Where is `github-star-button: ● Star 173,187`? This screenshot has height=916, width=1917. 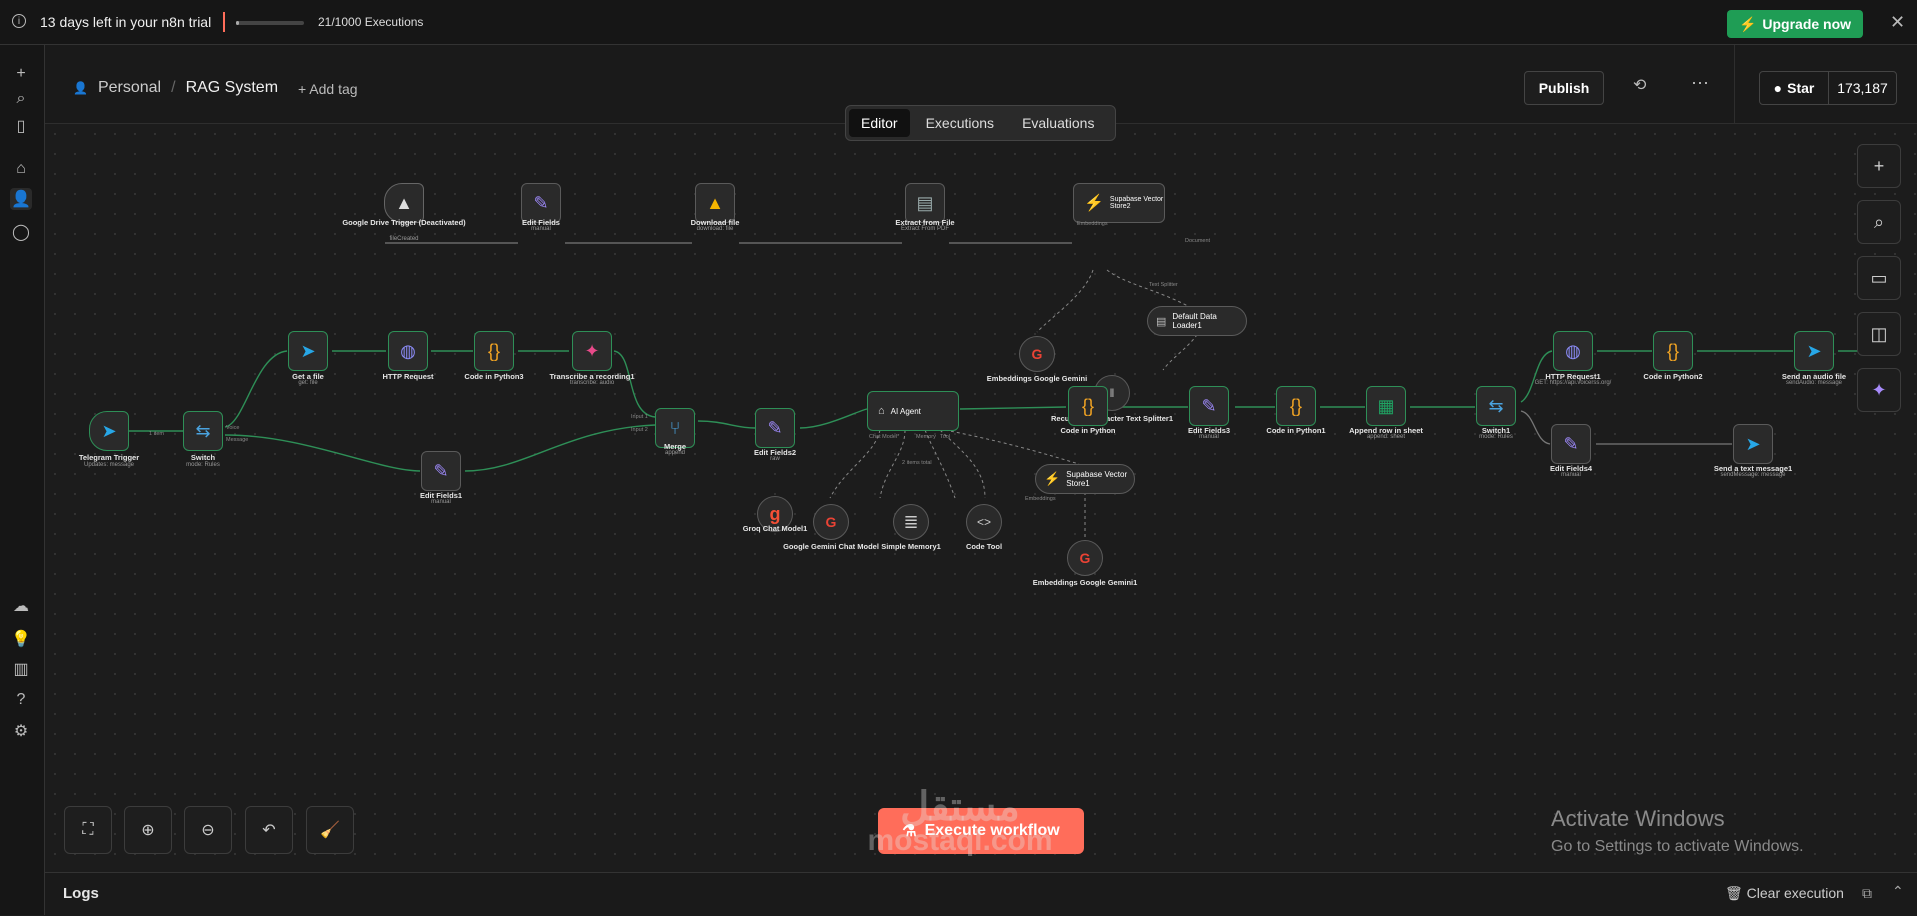
github-star-button: ● Star 173,187 is located at coordinates (1828, 88).